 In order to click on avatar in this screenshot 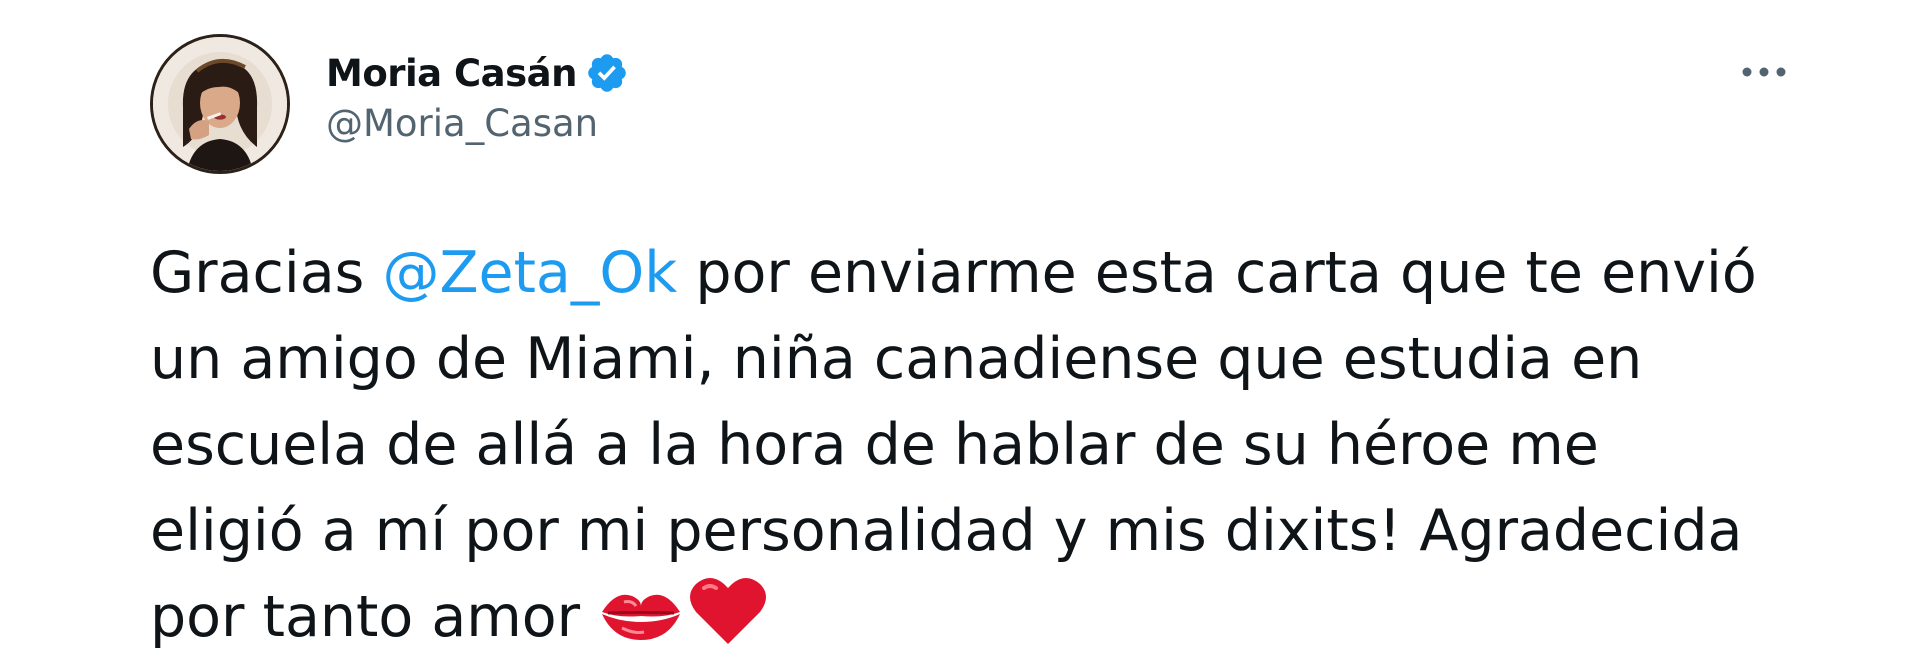, I will do `click(220, 104)`.